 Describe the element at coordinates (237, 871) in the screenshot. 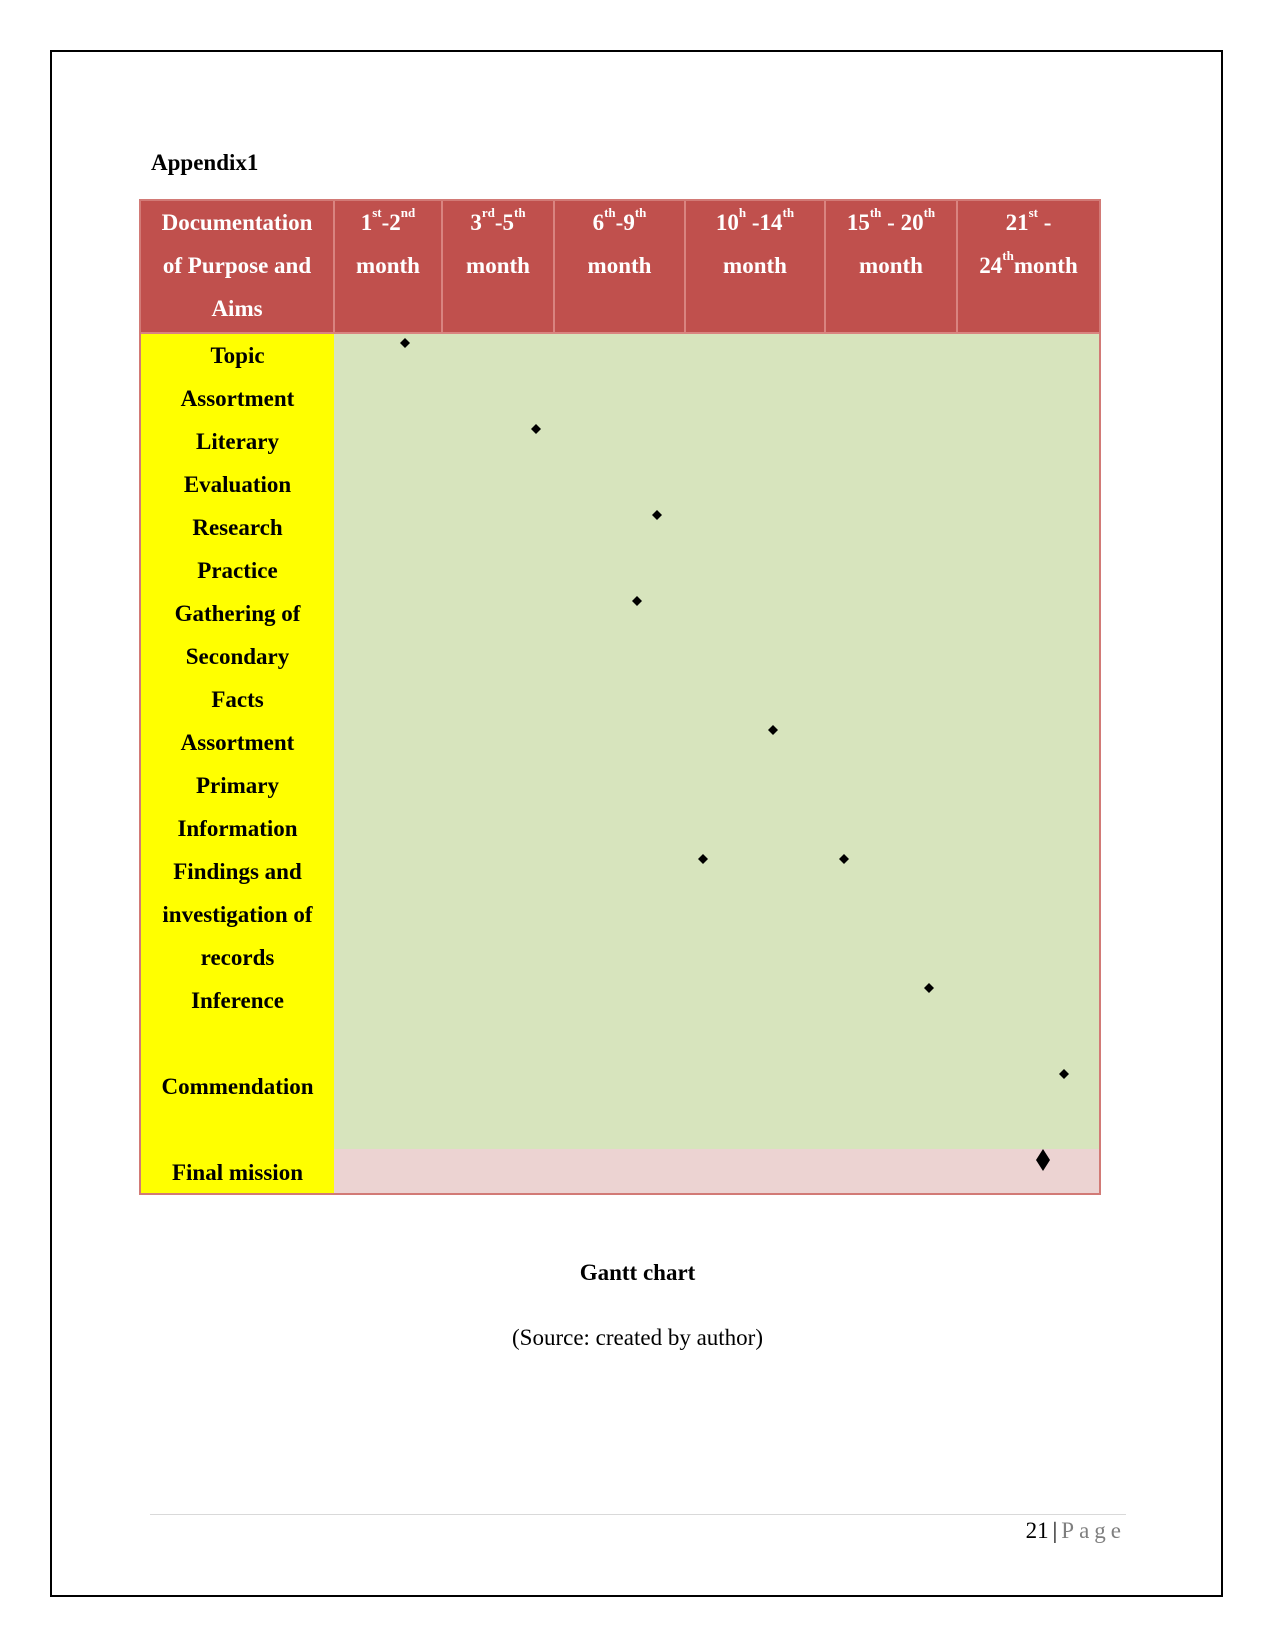

I see `task-label-line: Findings and` at that location.